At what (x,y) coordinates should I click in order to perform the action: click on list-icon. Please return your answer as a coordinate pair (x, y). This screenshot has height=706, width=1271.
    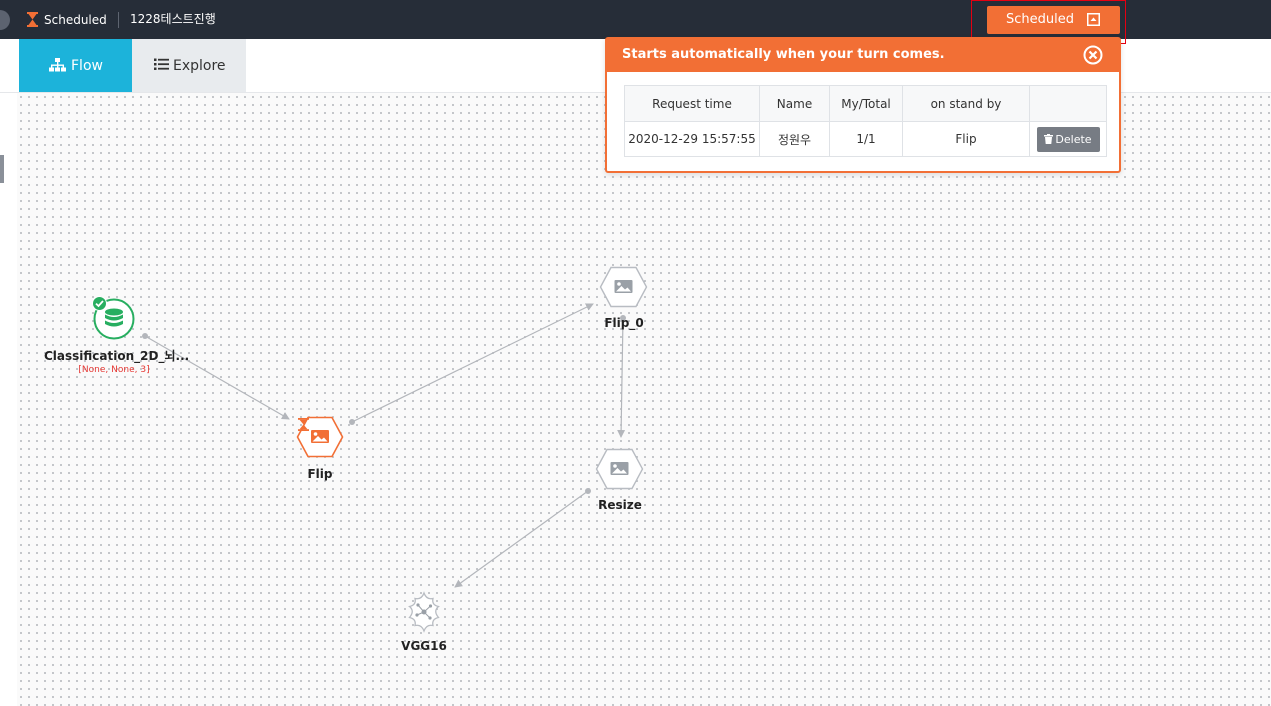
    Looking at the image, I should click on (161, 64).